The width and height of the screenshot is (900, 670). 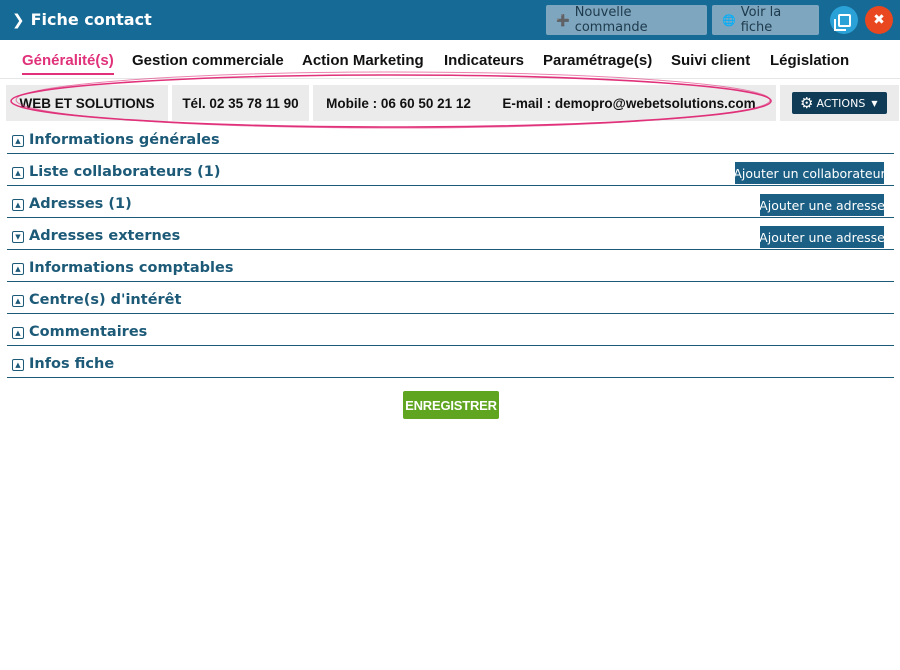 I want to click on section-label: Commentaires, so click(x=88, y=332).